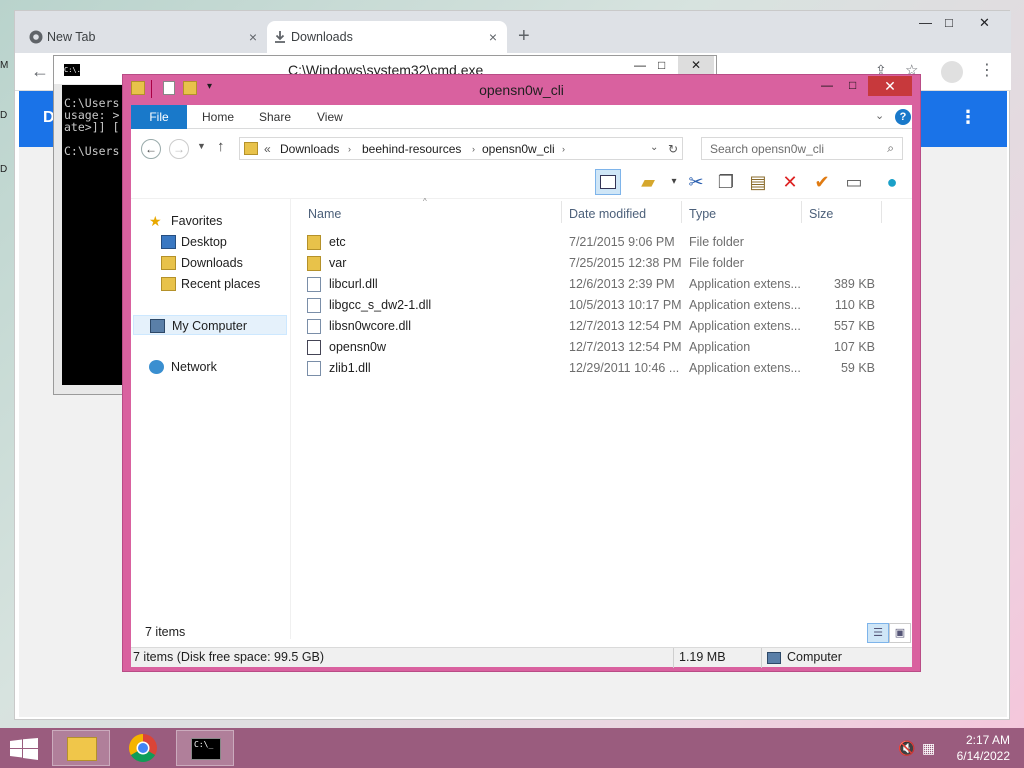 The width and height of the screenshot is (1024, 768). I want to click on paste-icon: ▤, so click(758, 182).